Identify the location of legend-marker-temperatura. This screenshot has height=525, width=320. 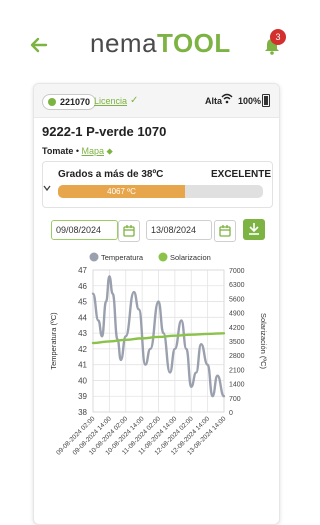
(94, 257).